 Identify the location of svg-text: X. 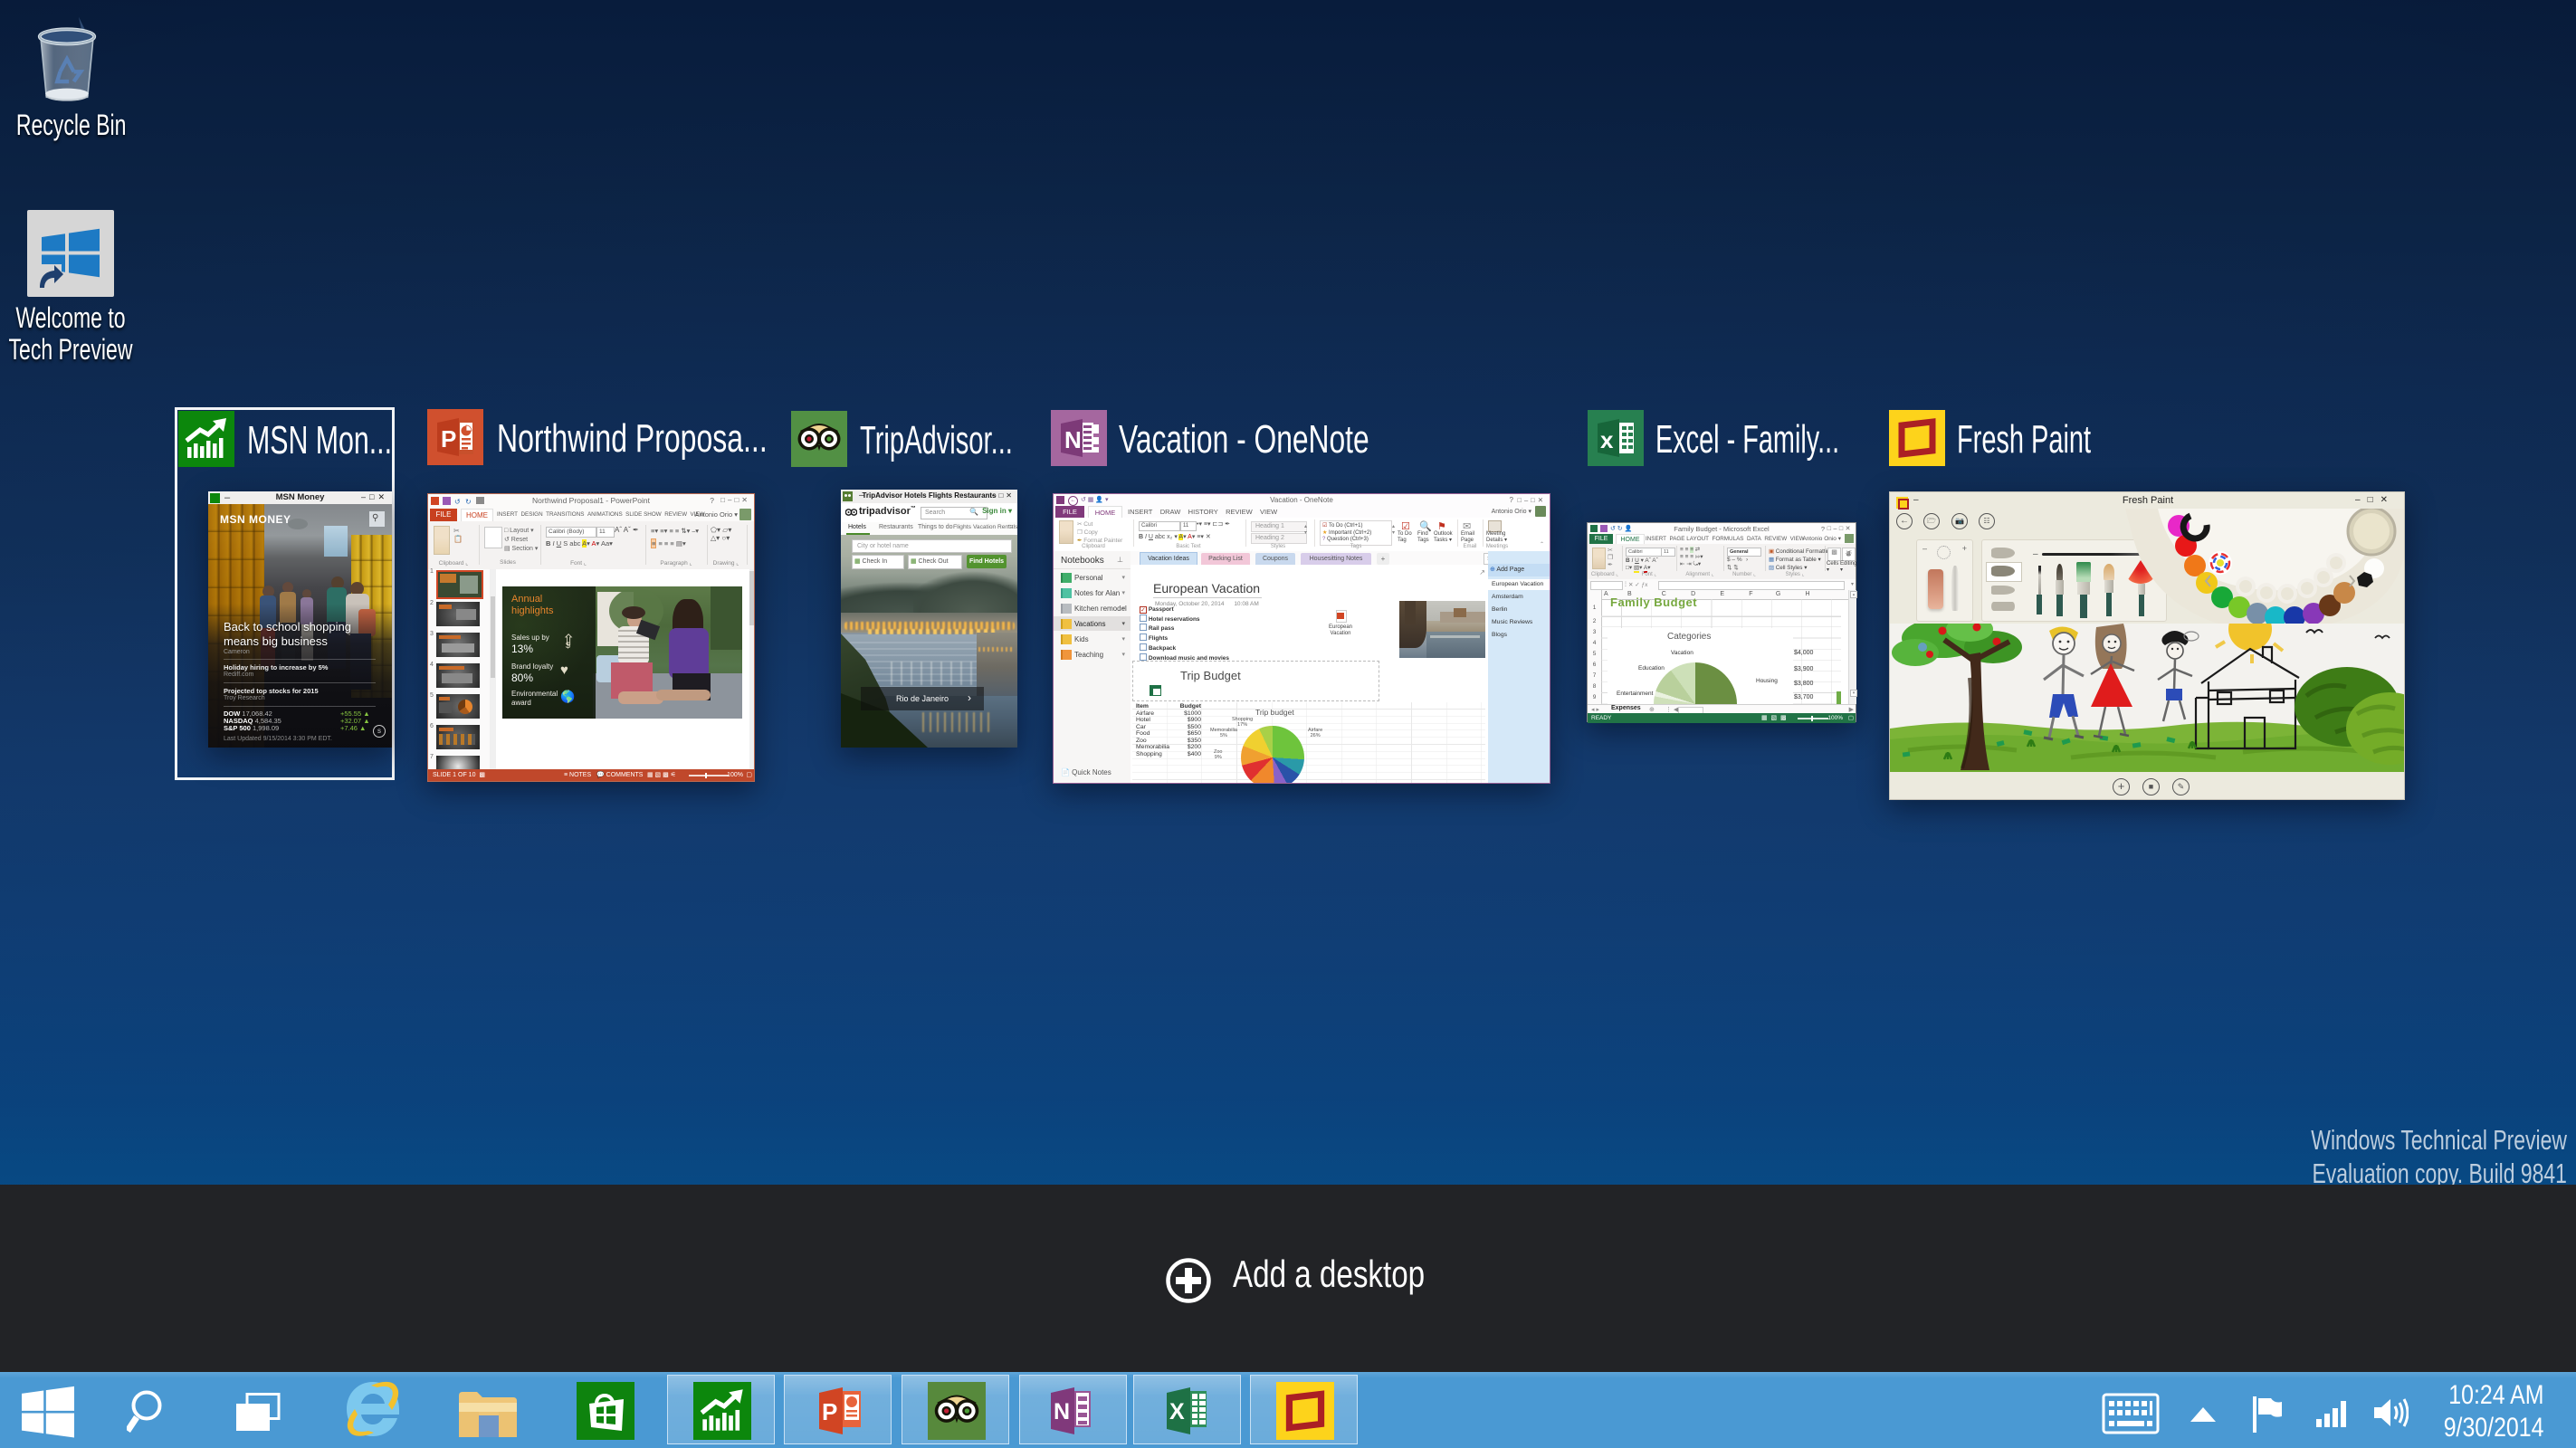
(1177, 1412).